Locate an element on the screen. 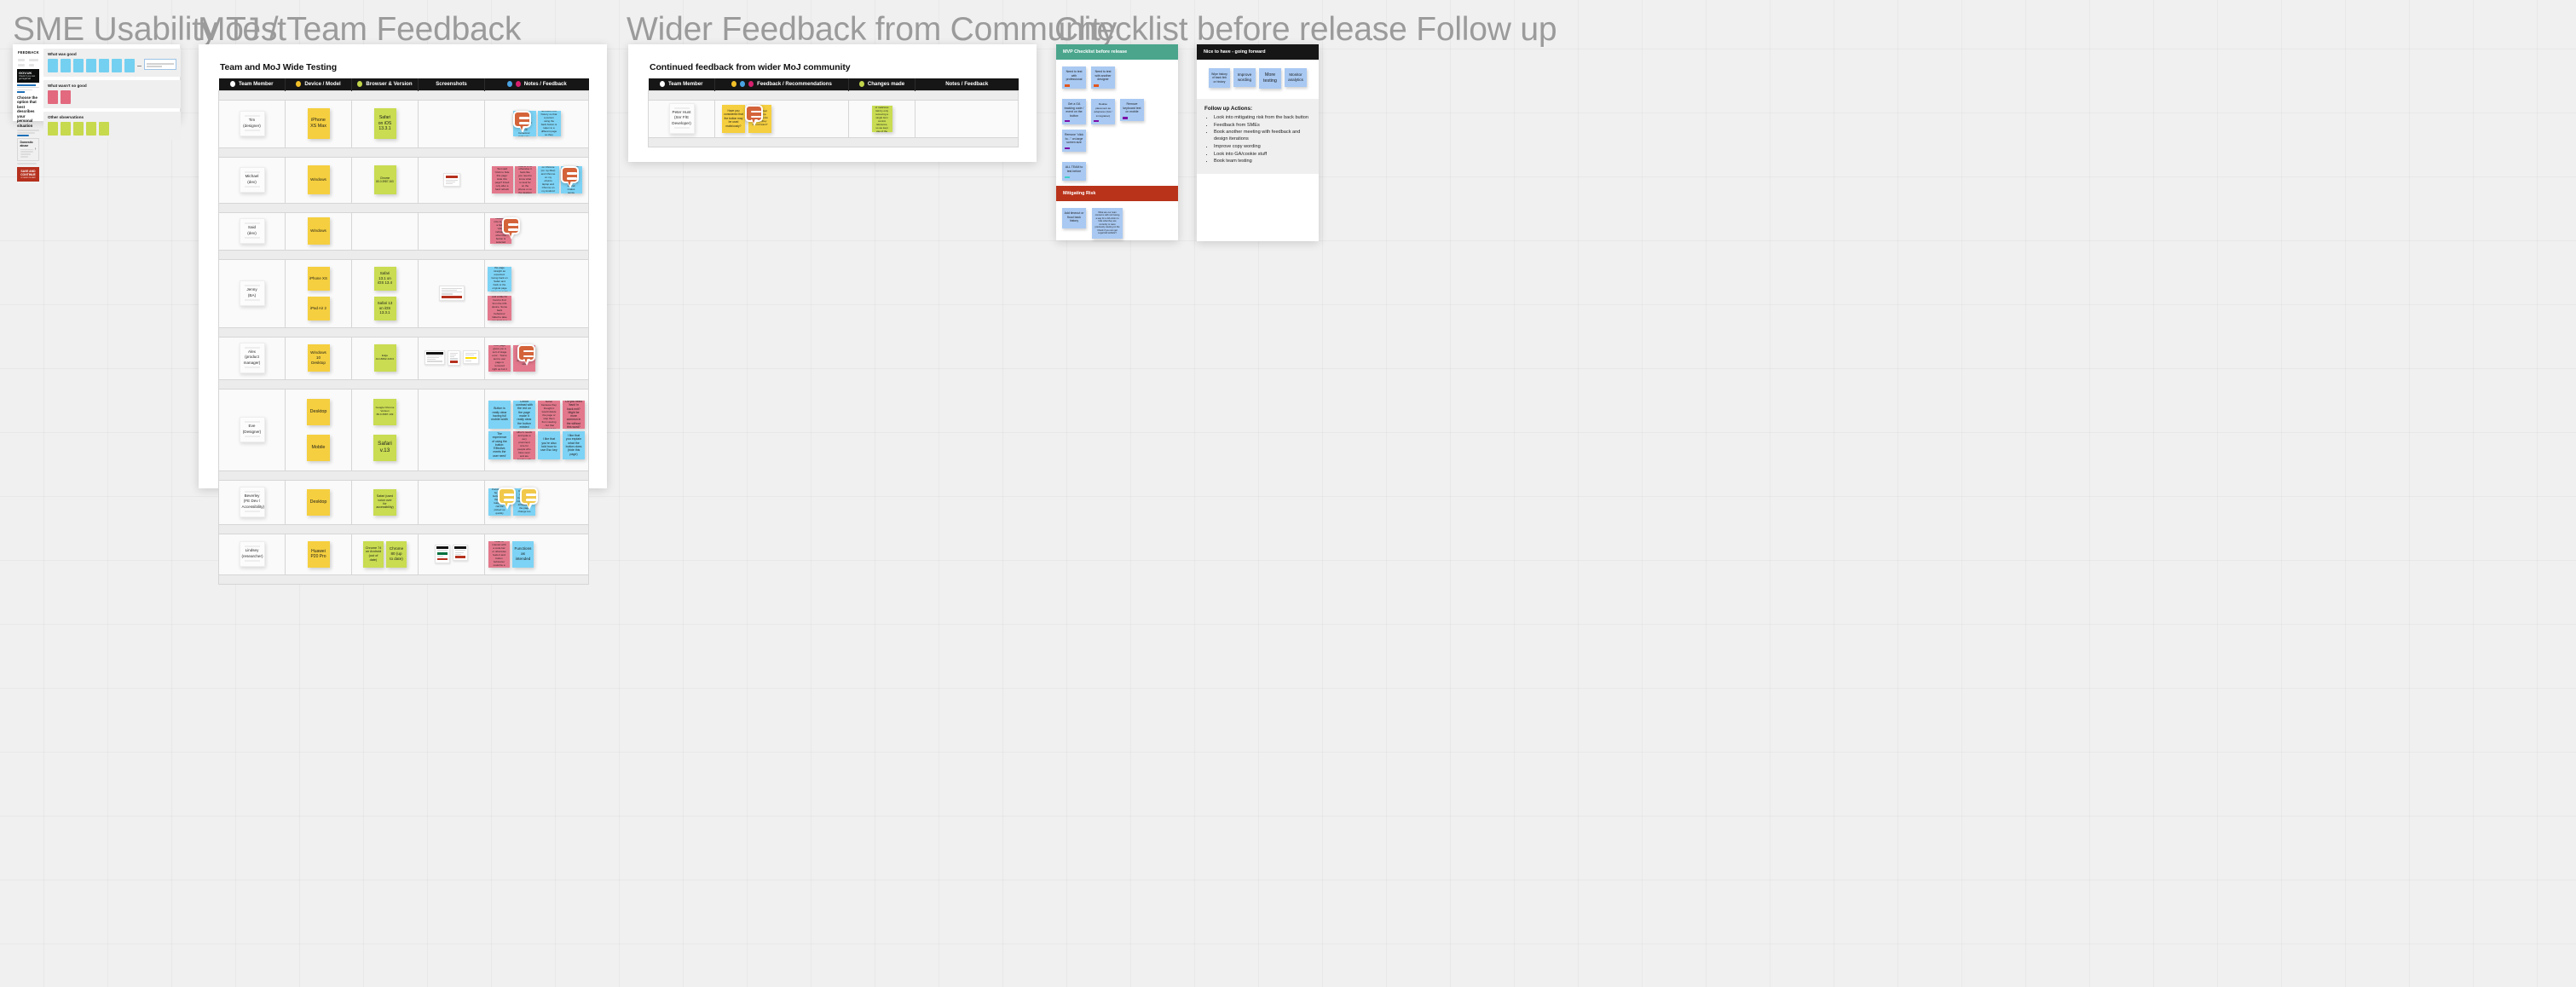 This screenshot has width=2576, height=987. cell-browser: Safari on iOS 13.3.1 is located at coordinates (385, 124).